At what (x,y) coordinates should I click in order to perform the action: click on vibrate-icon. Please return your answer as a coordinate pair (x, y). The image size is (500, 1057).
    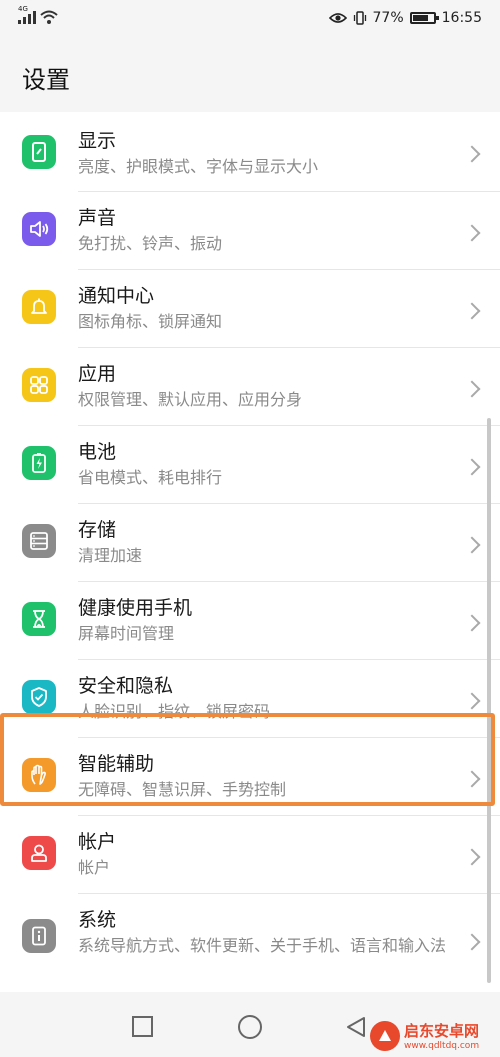
    Looking at the image, I should click on (359, 18).